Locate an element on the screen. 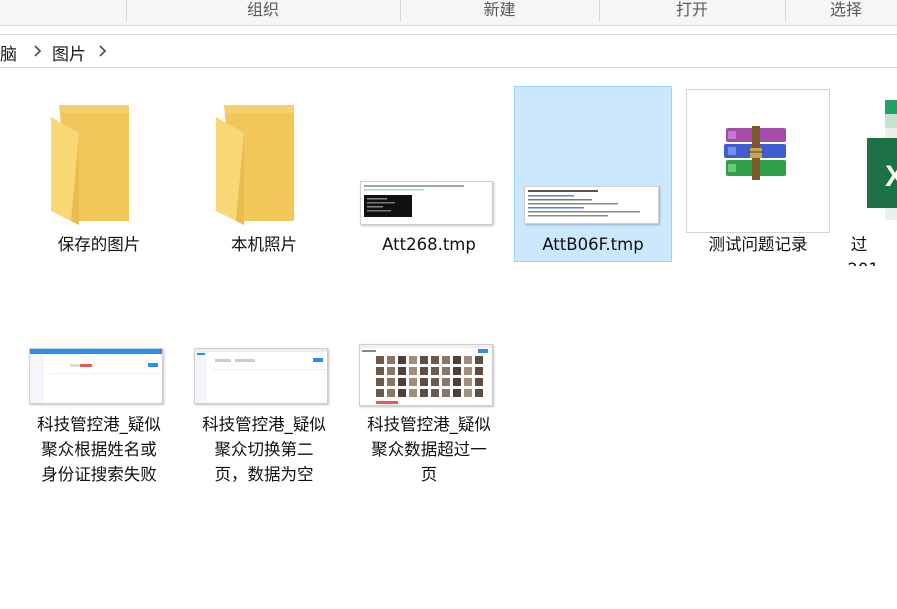  breadcrumb-this-pc: 电脑 is located at coordinates (8, 52).